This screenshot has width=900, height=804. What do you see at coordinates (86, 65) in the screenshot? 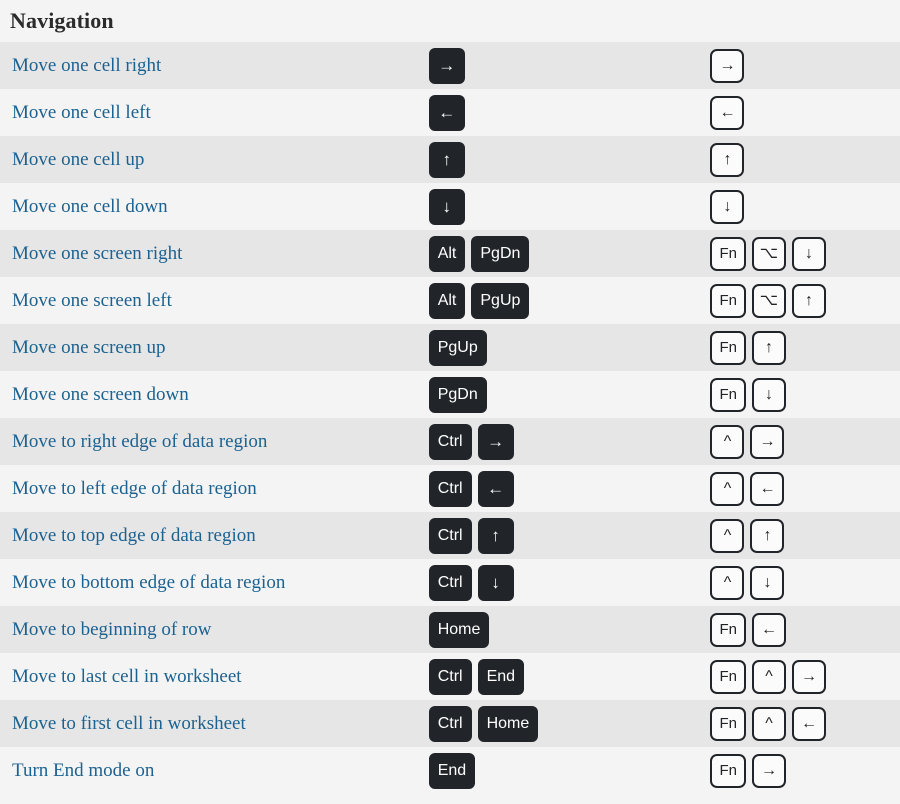
I see `shortcut-description-link: Move one cell right` at bounding box center [86, 65].